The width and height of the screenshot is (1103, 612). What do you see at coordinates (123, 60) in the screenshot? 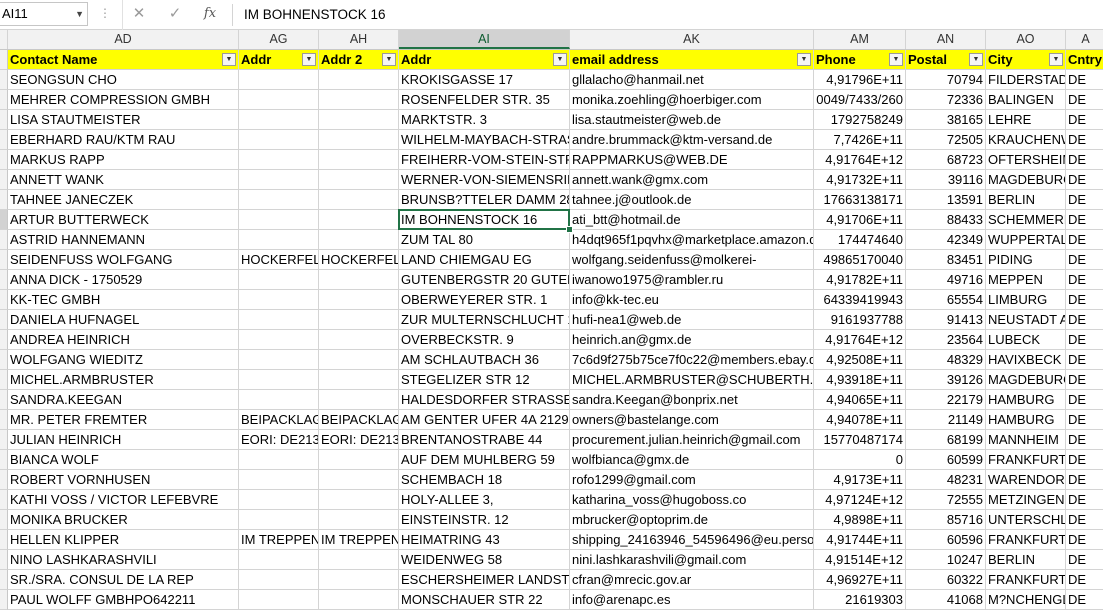
I see `header-cell: Contact Name` at bounding box center [123, 60].